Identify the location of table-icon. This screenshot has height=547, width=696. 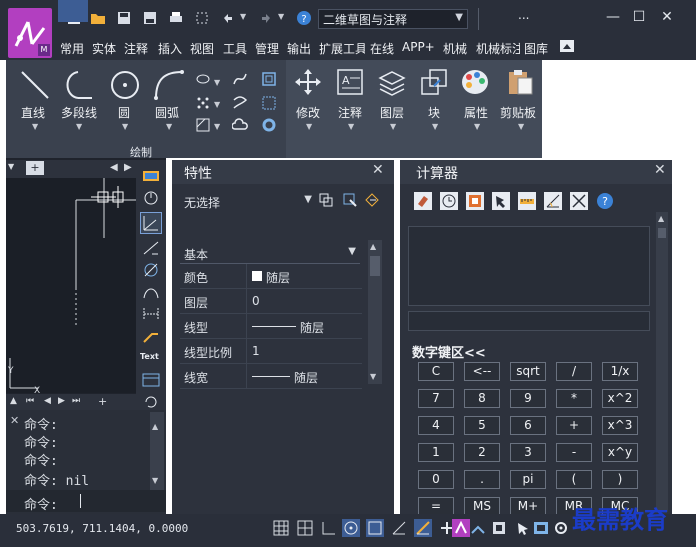
(151, 380).